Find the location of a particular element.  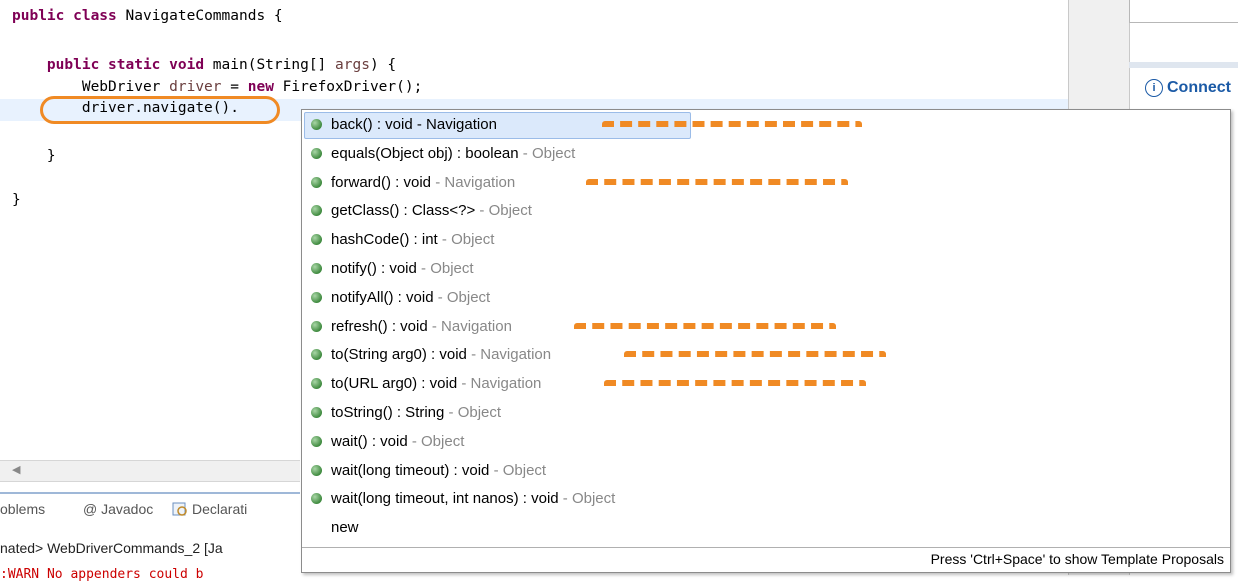

proposal-item: back() : void - Navigation is located at coordinates (766, 124).